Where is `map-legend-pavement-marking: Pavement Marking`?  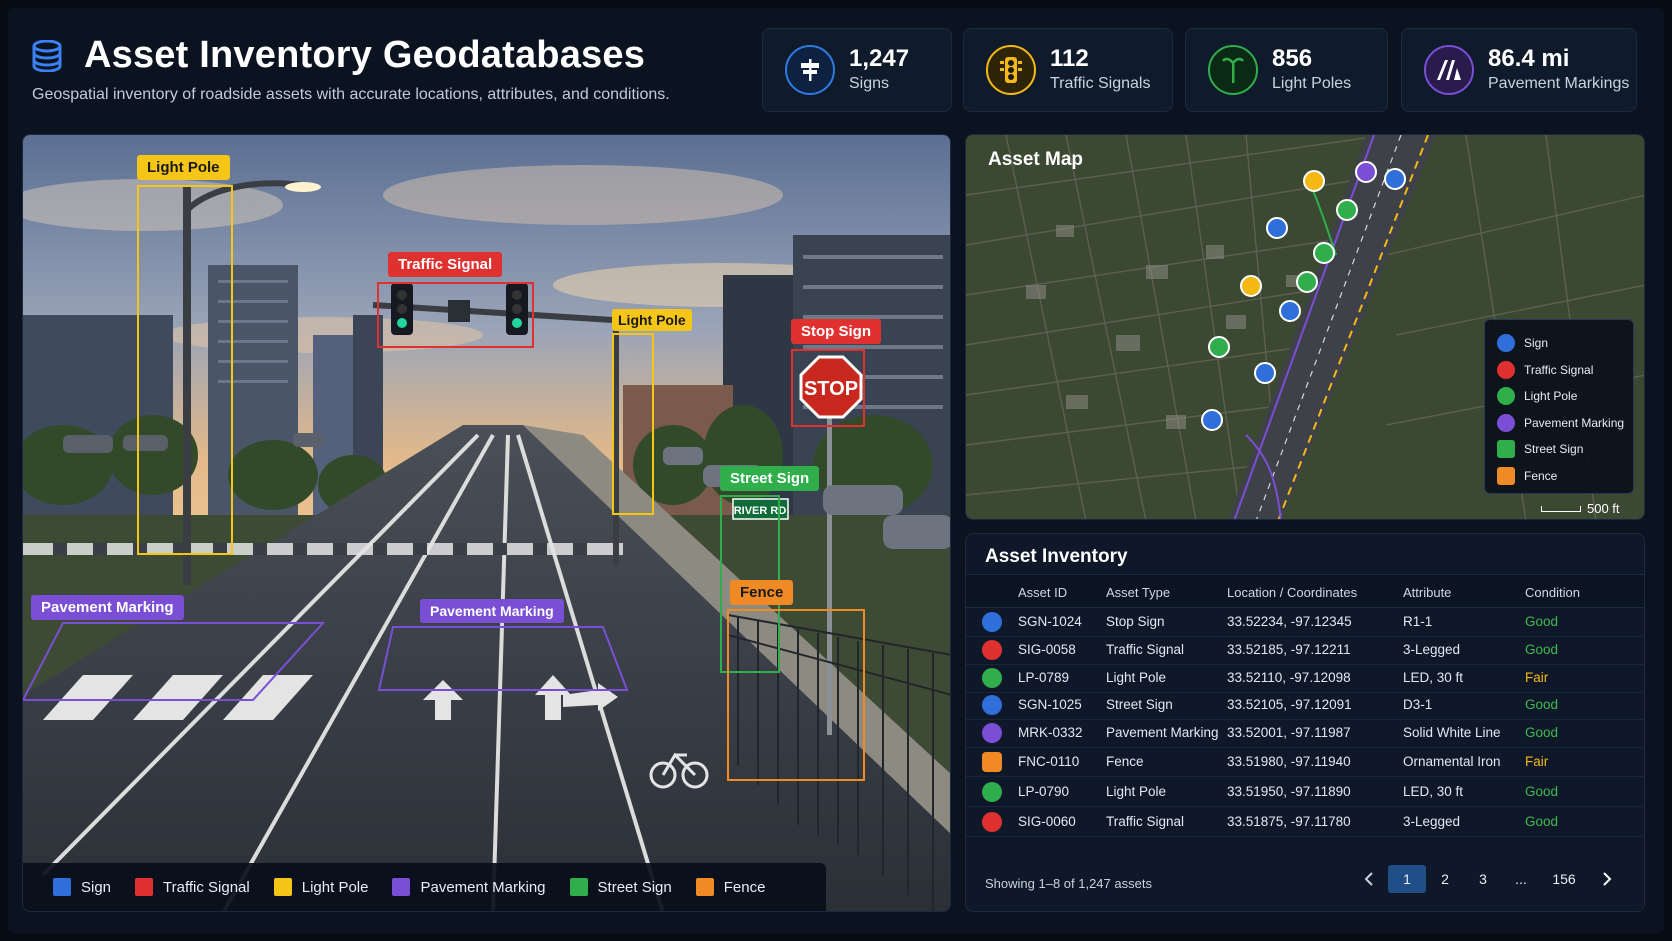
map-legend-pavement-marking: Pavement Marking is located at coordinates (1565, 423).